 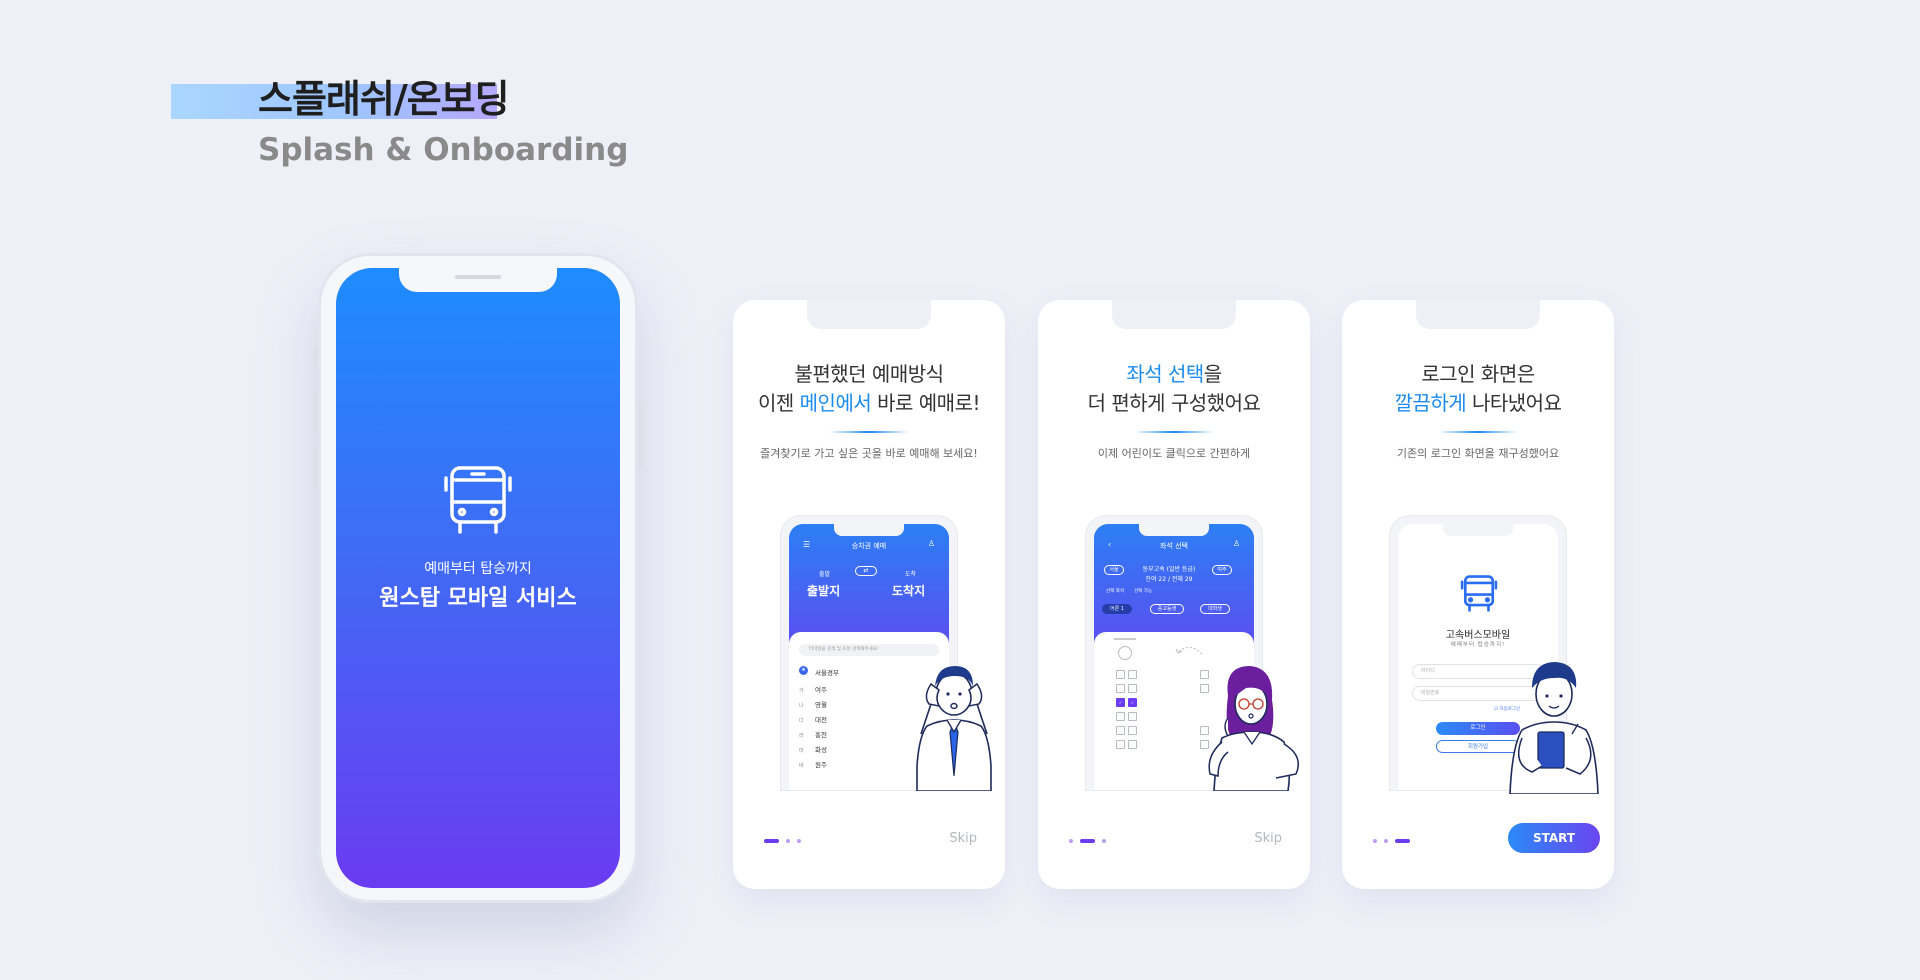 I want to click on list-item: 다 대전, so click(x=813, y=720).